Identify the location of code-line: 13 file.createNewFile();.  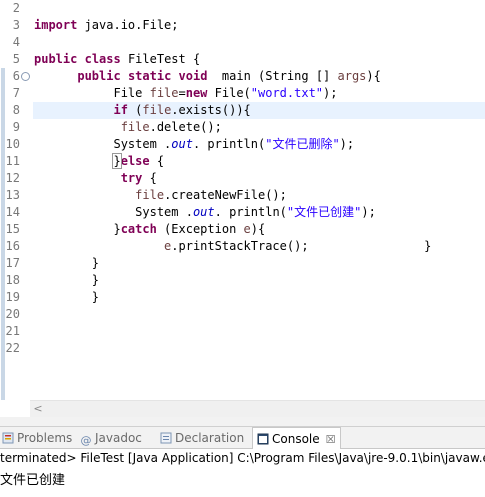
(242, 195).